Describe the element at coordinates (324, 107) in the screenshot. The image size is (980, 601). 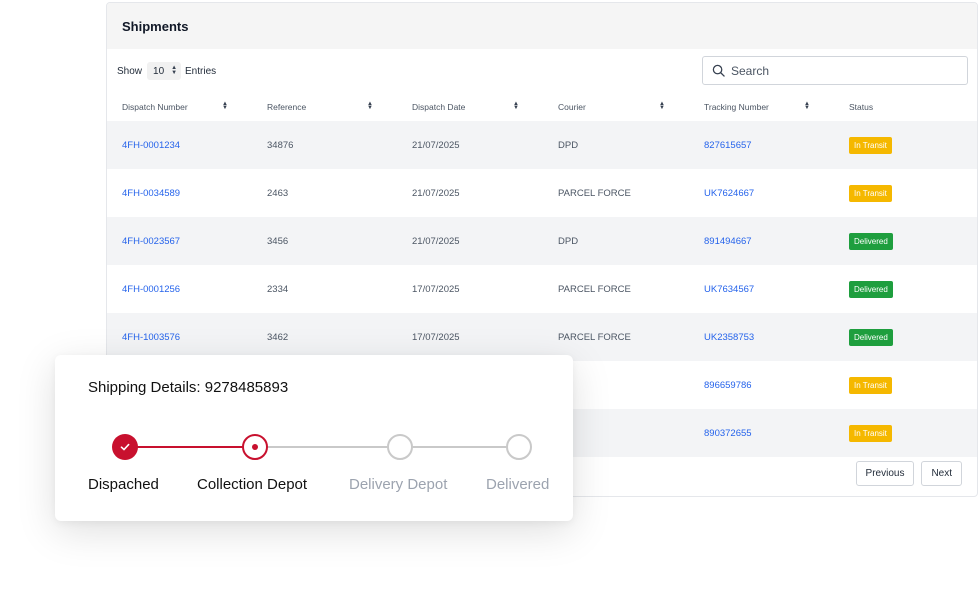
I see `column-header: Reference ▲ ▼` at that location.